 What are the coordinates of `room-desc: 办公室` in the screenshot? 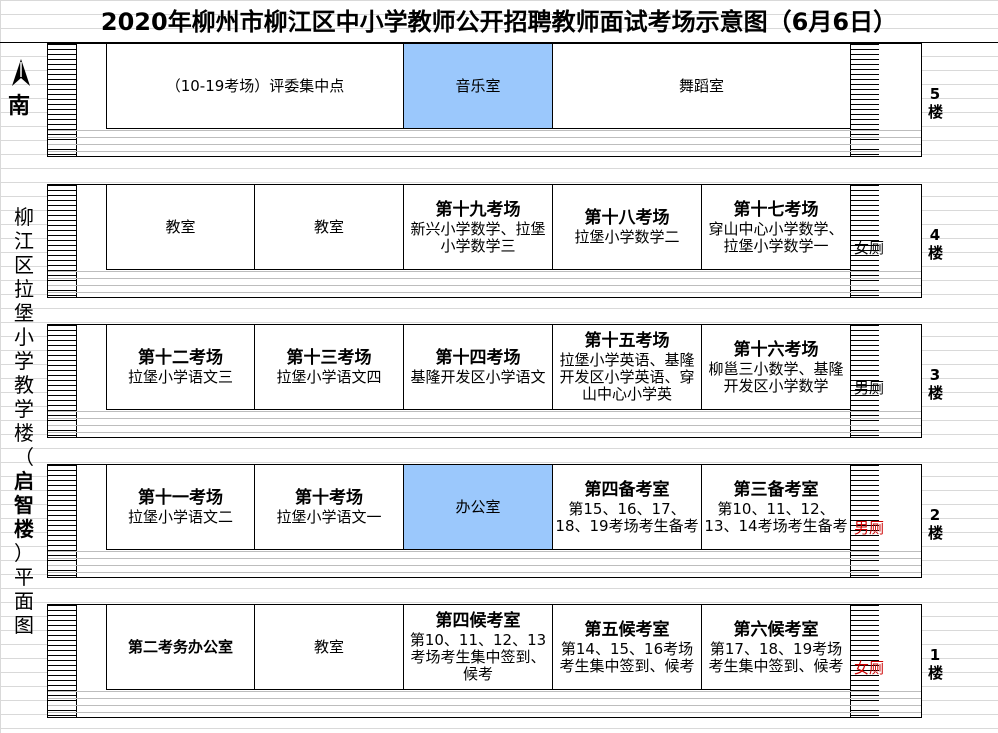 It's located at (478, 506).